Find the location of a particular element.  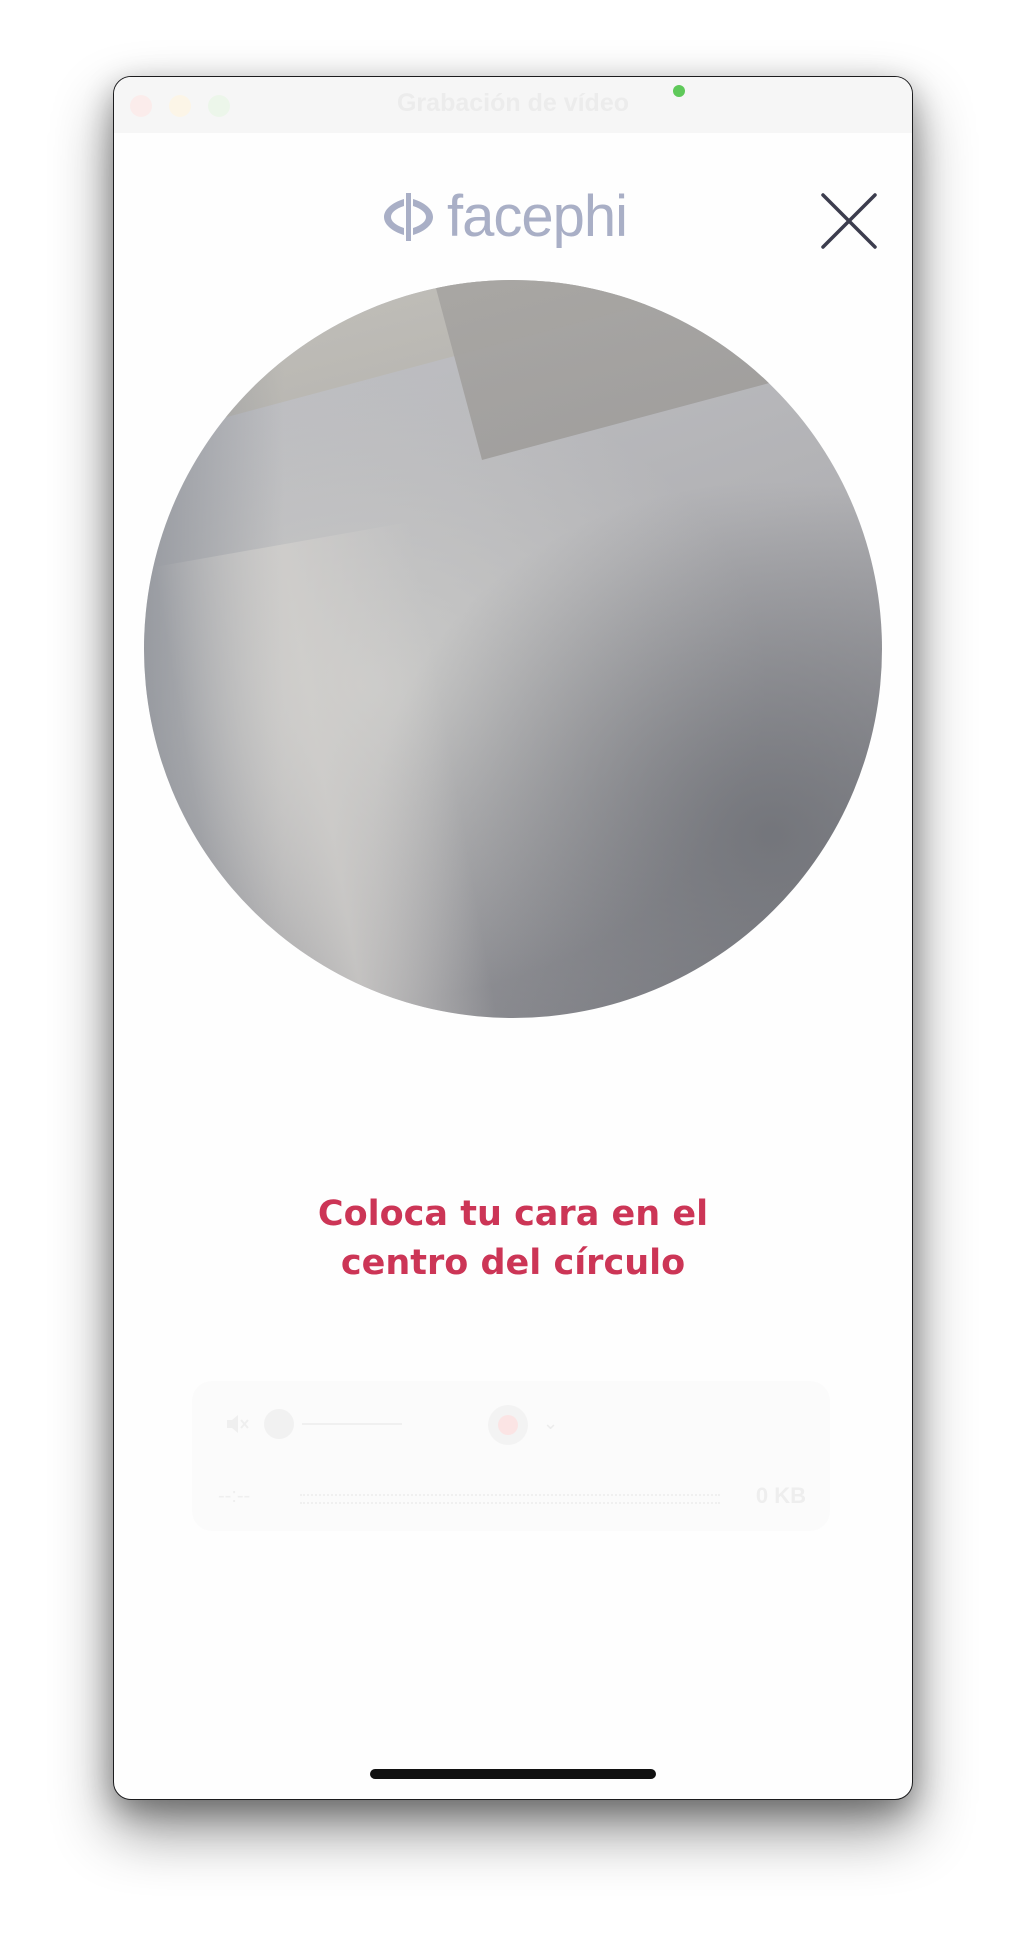

recorder-panel: ⌄ --:-- 0 KB is located at coordinates (511, 1456).